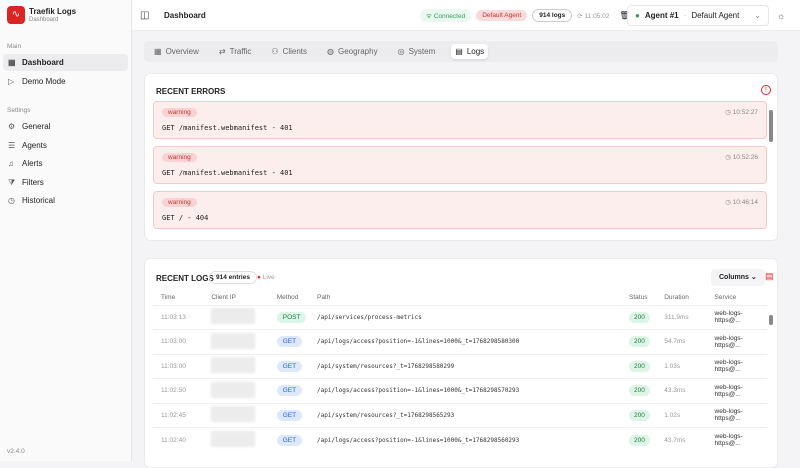 This screenshot has height=468, width=800. I want to click on play-icon: ▷, so click(11, 81).